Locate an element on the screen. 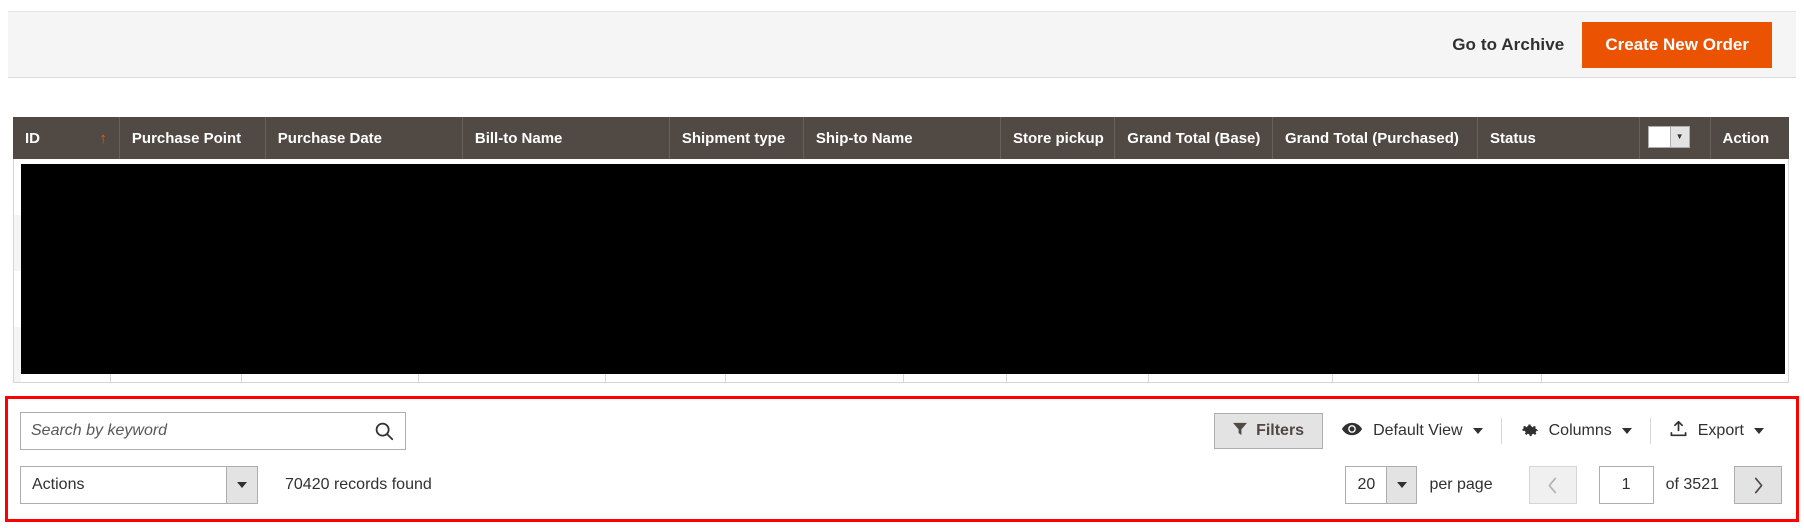 The image size is (1804, 528). column-header-status: Status is located at coordinates (1558, 138).